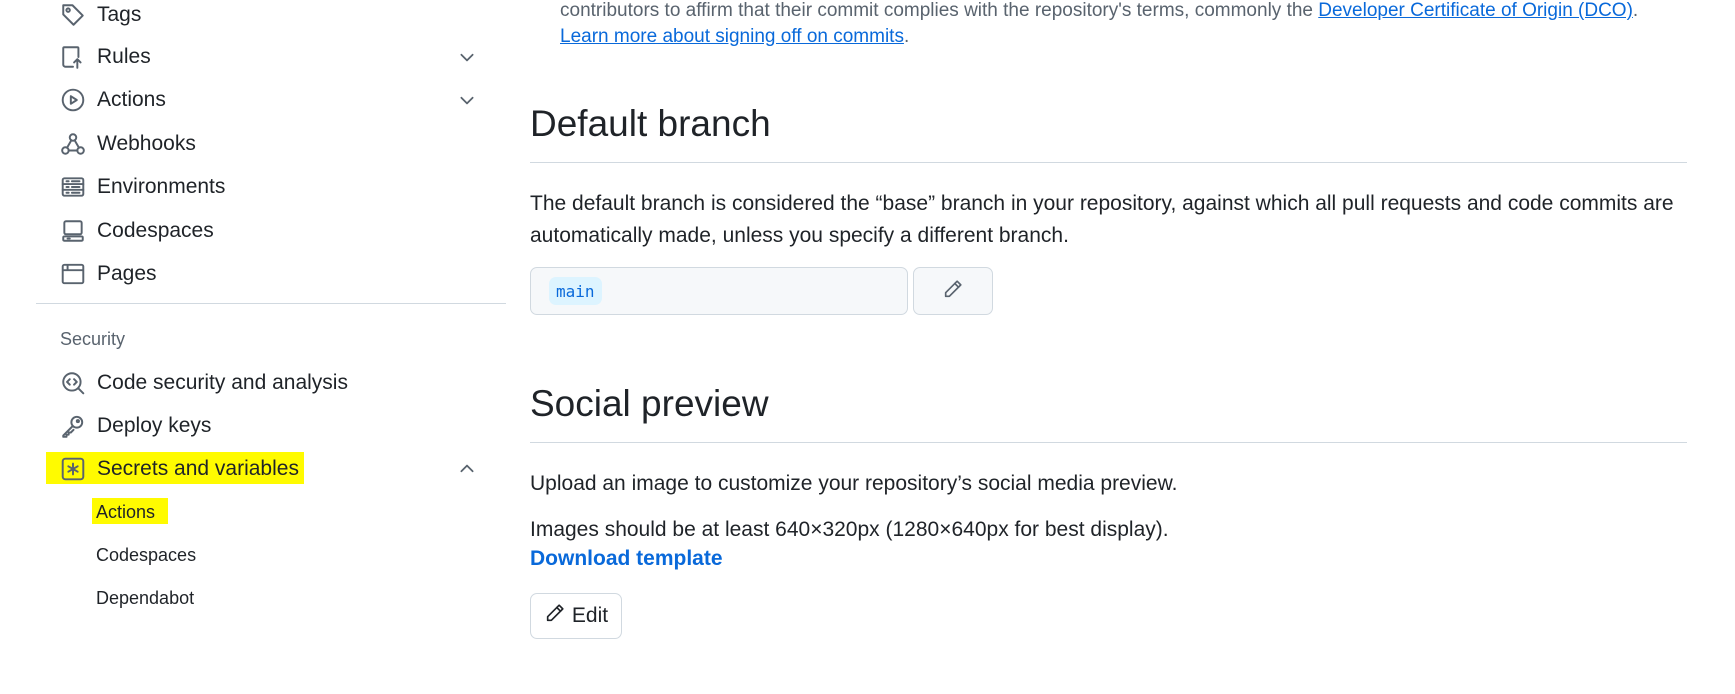 Image resolution: width=1735 pixels, height=694 pixels. What do you see at coordinates (222, 382) in the screenshot?
I see `sidebar-item-label: Code security and analysis` at bounding box center [222, 382].